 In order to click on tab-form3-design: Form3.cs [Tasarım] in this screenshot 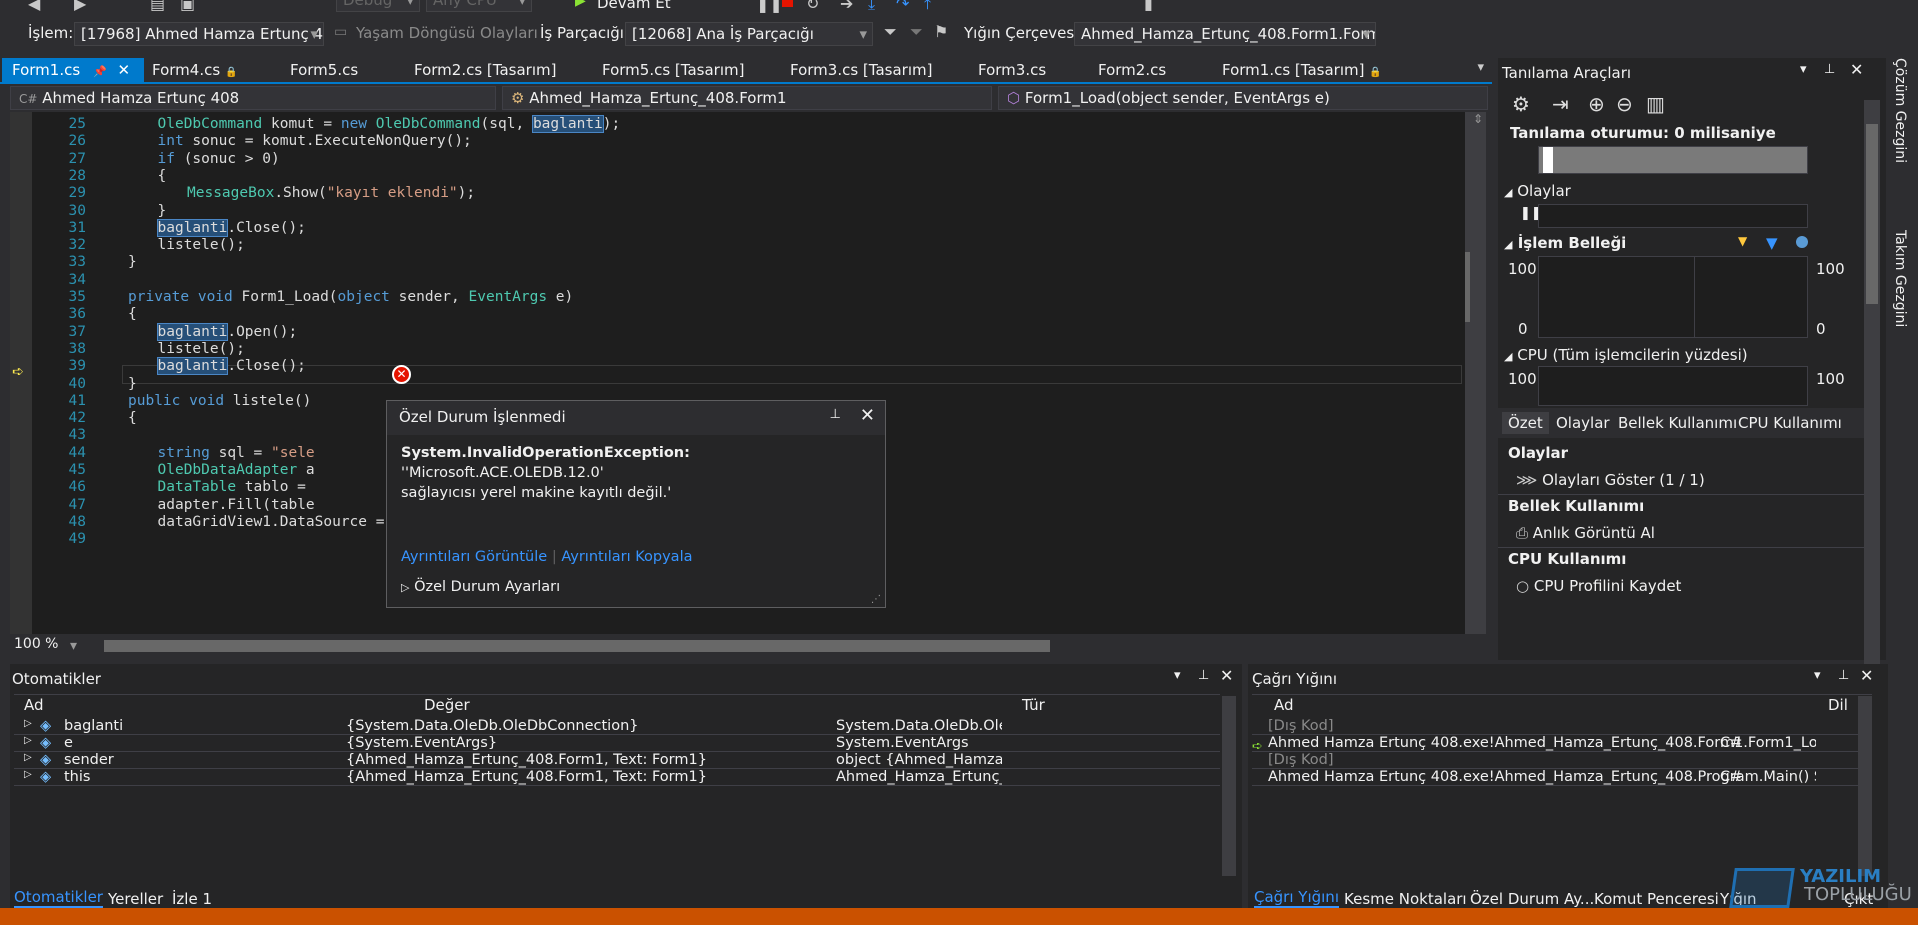, I will do `click(861, 70)`.